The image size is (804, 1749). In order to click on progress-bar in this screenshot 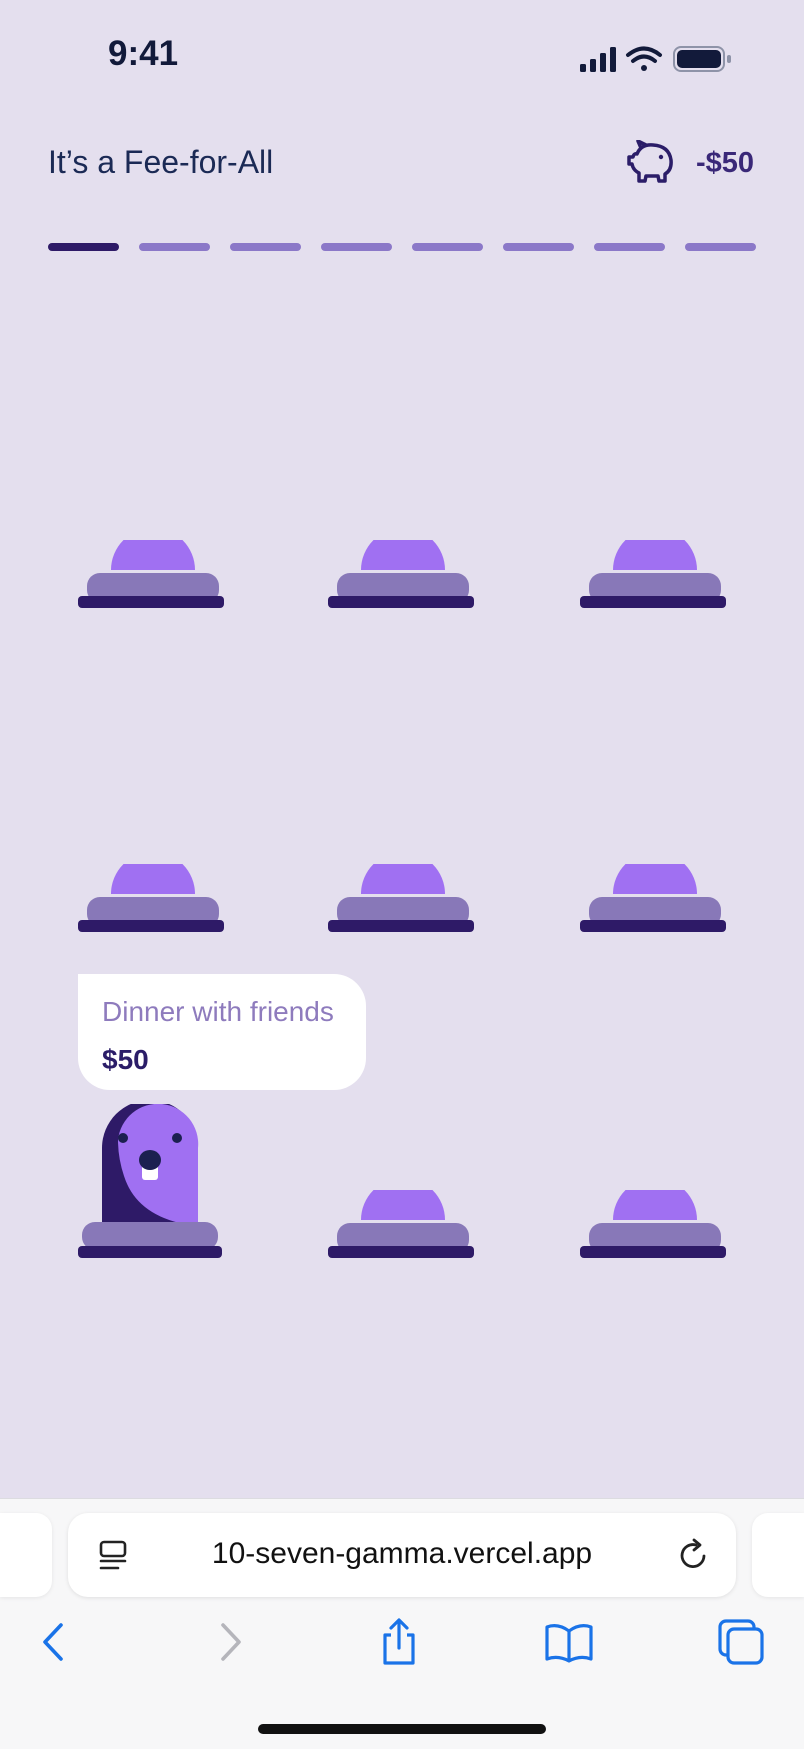, I will do `click(402, 247)`.